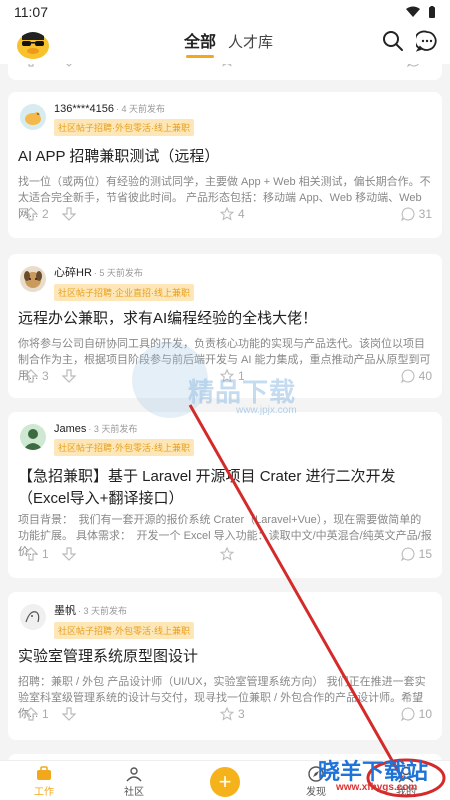 Image resolution: width=450 pixels, height=800 pixels. What do you see at coordinates (134, 774) in the screenshot?
I see `community-icon` at bounding box center [134, 774].